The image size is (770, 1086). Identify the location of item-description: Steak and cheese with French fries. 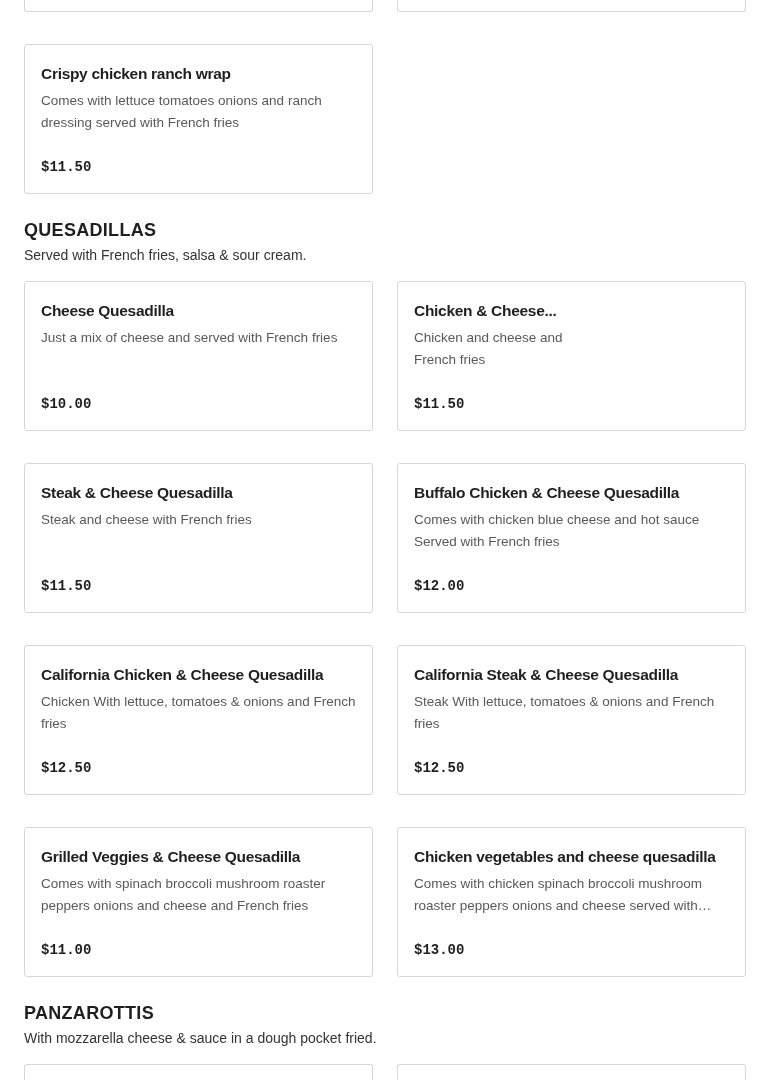
(147, 520).